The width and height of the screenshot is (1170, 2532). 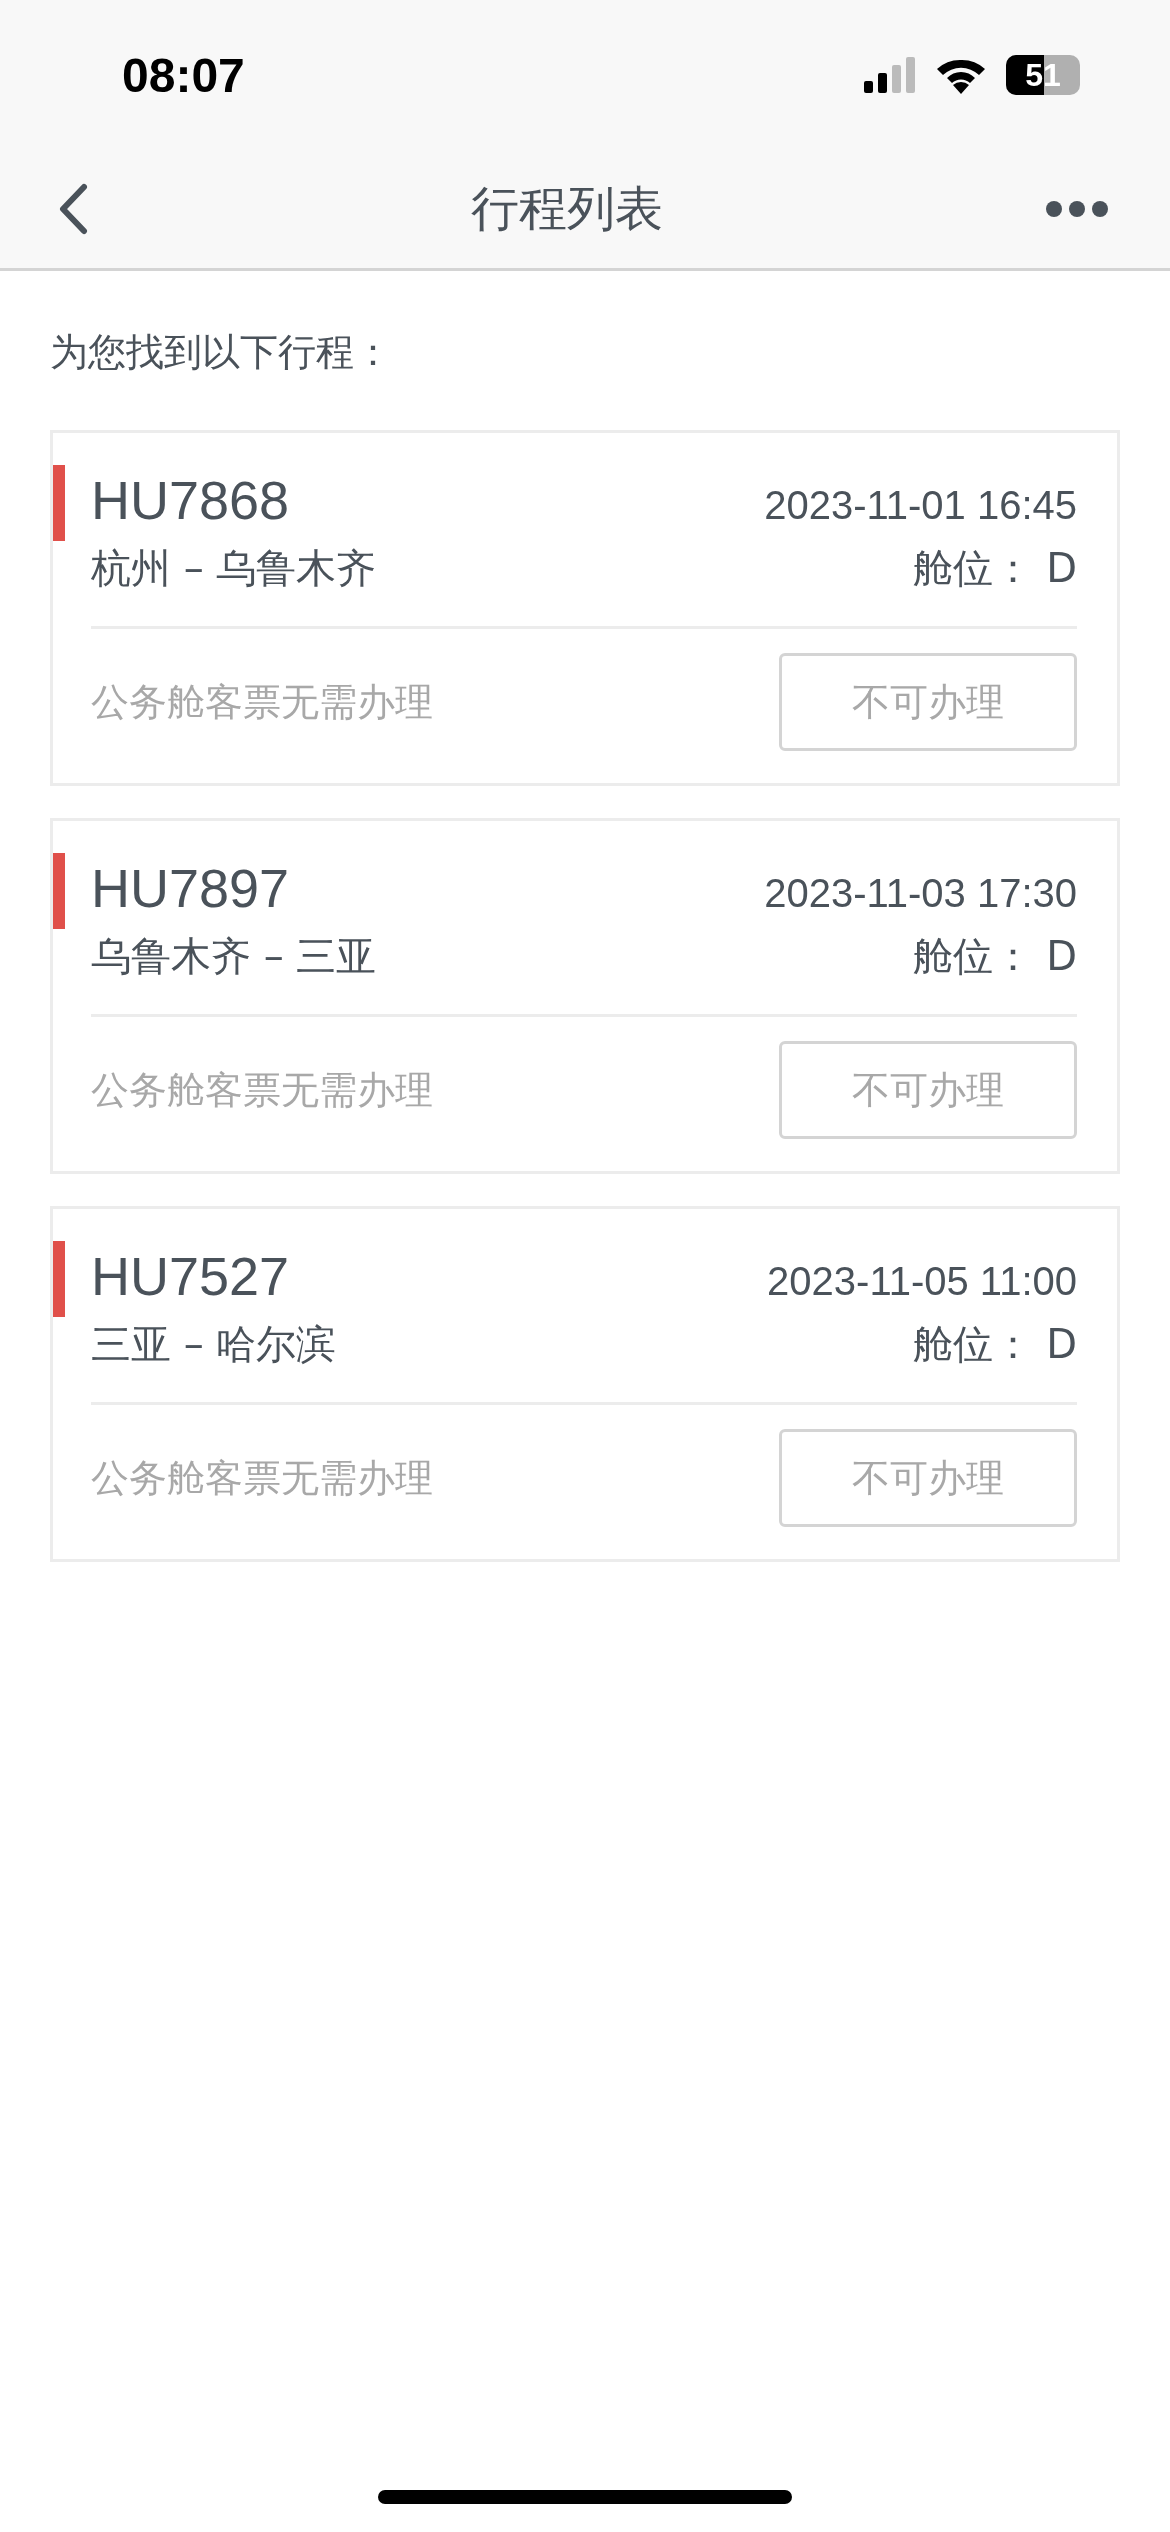 I want to click on flight-number: HU7527, so click(x=190, y=1276).